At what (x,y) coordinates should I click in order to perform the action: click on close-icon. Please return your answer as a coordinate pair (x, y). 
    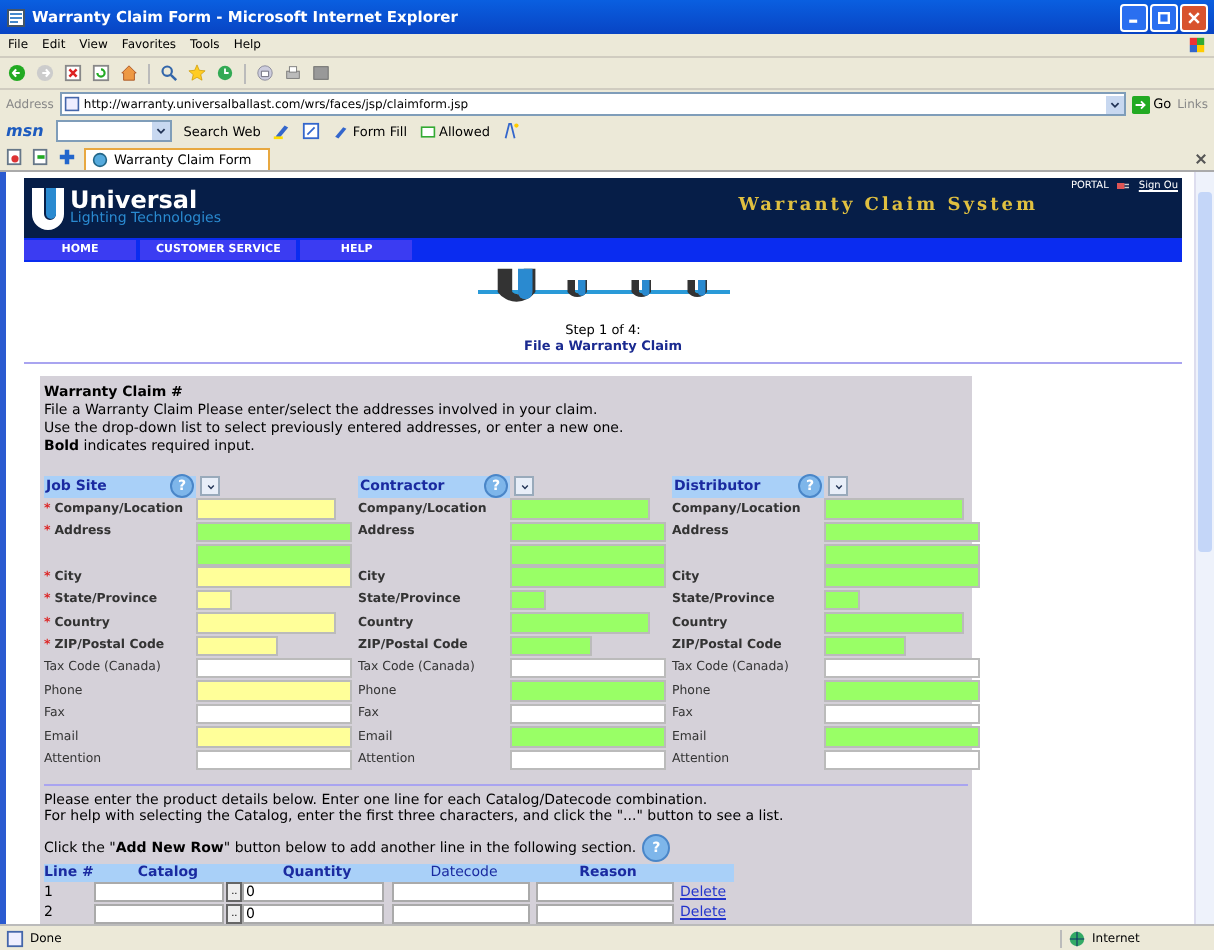
    Looking at the image, I should click on (1194, 17).